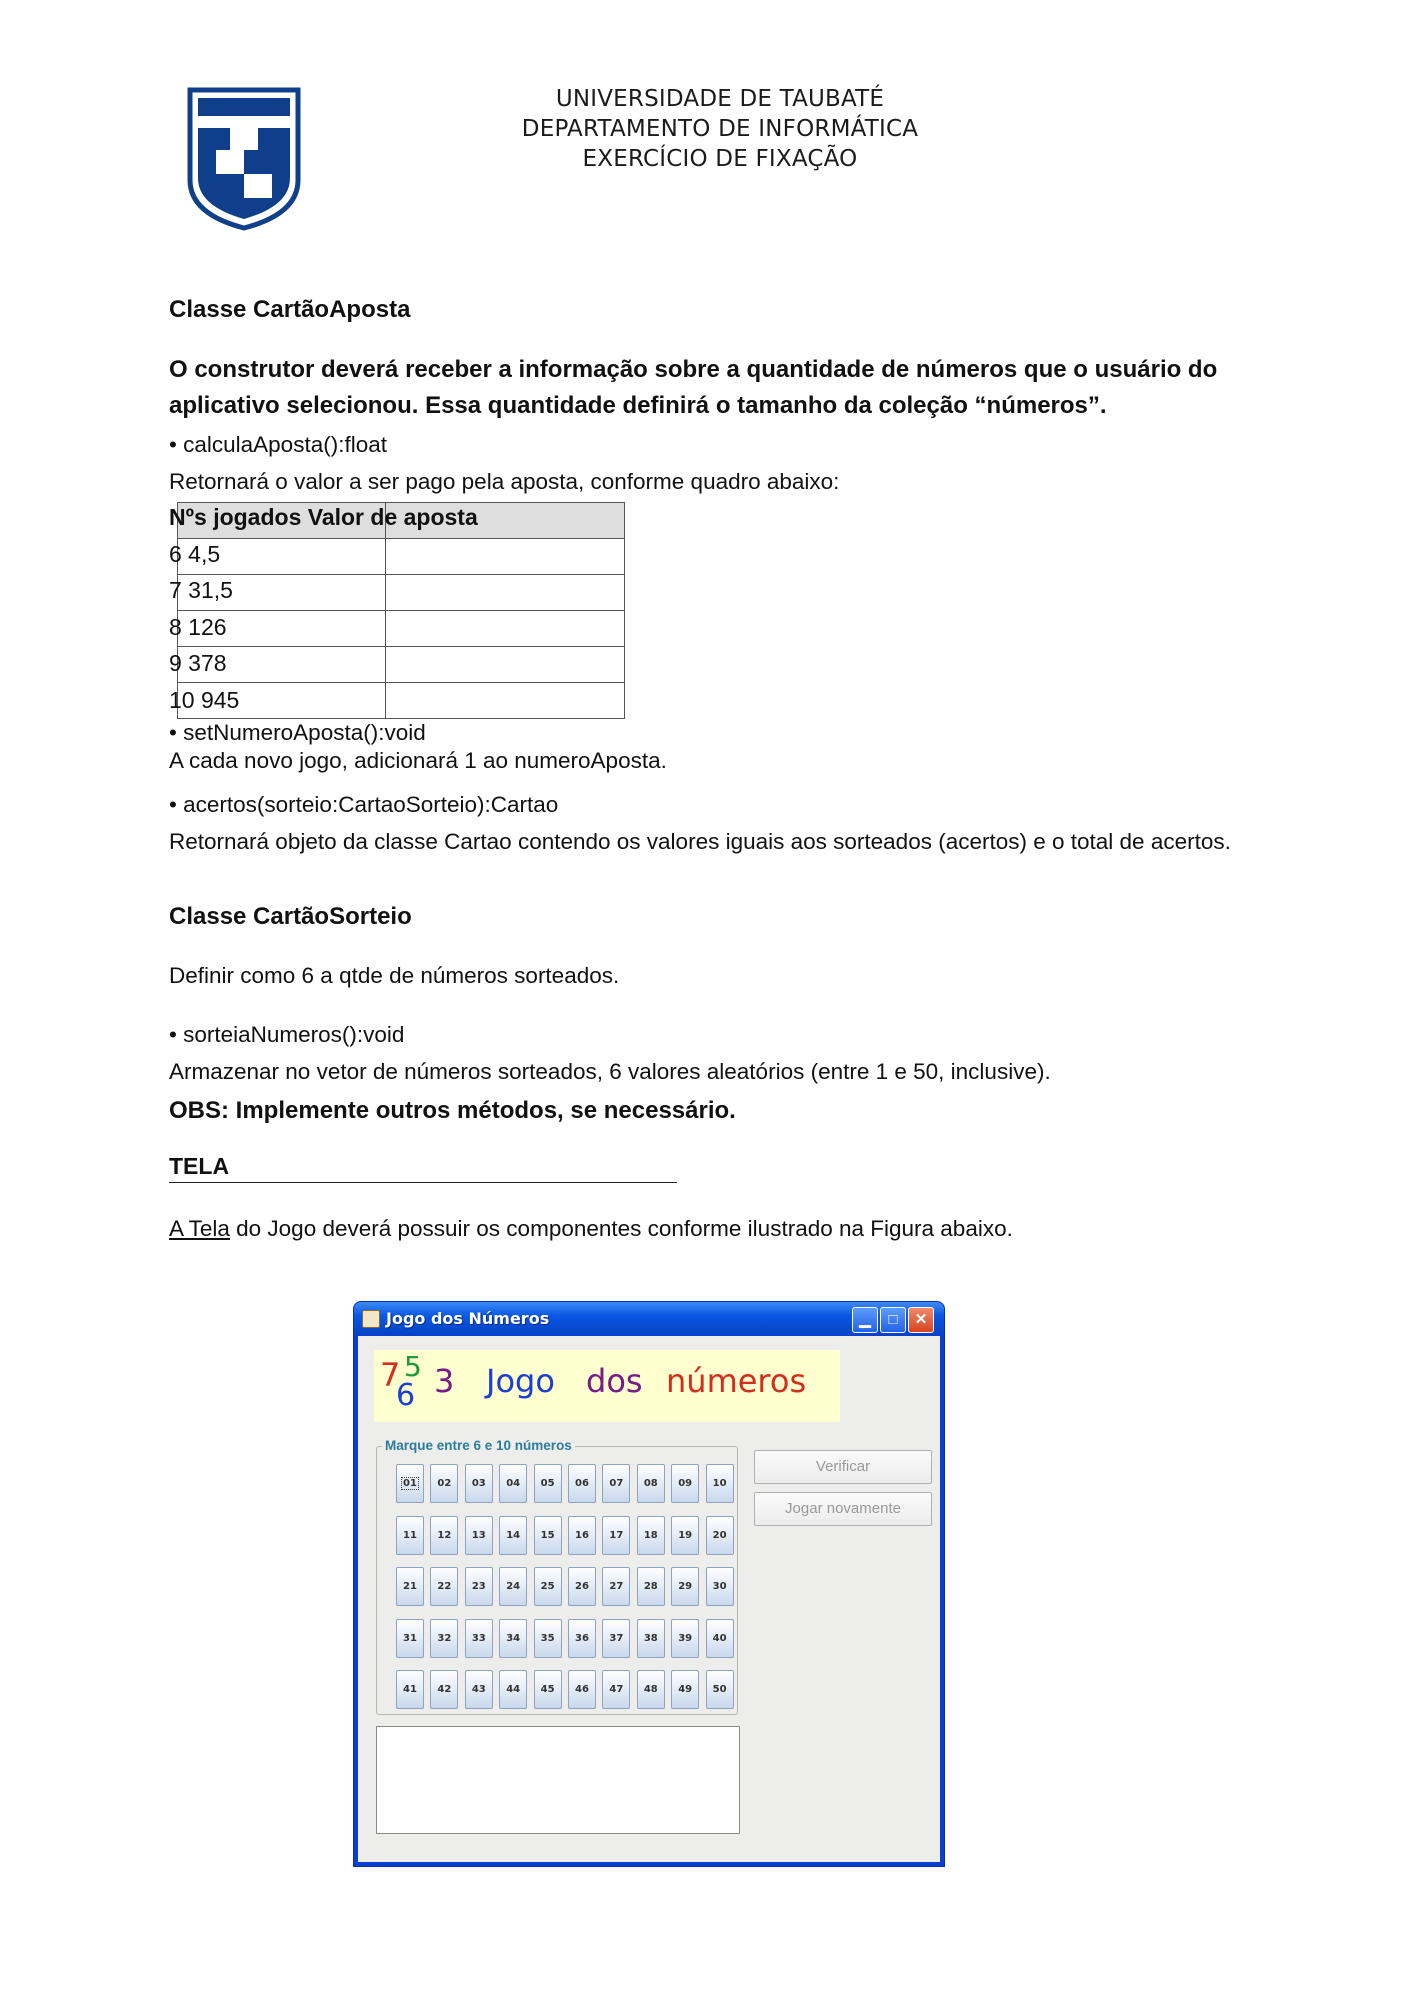  Describe the element at coordinates (865, 1320) in the screenshot. I see `minimize-icon: ▁` at that location.